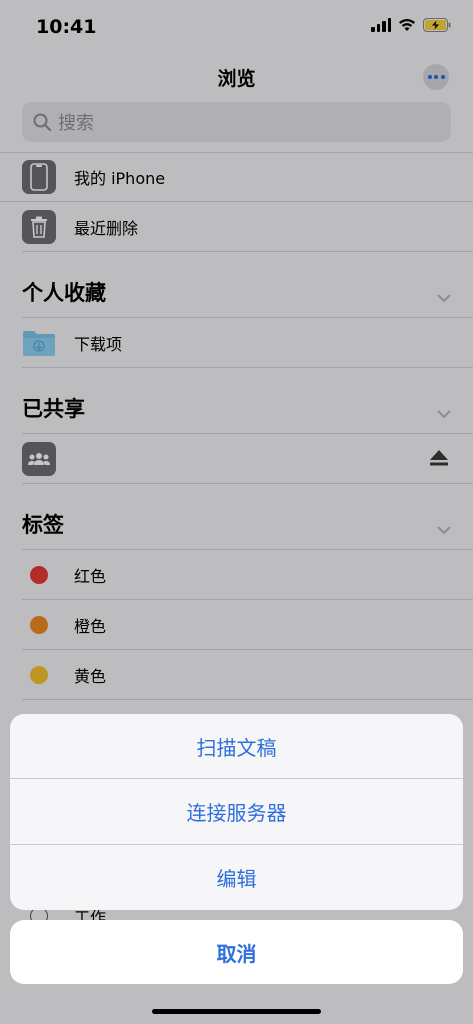 The width and height of the screenshot is (473, 1024). I want to click on edit-button: 编辑, so click(236, 877).